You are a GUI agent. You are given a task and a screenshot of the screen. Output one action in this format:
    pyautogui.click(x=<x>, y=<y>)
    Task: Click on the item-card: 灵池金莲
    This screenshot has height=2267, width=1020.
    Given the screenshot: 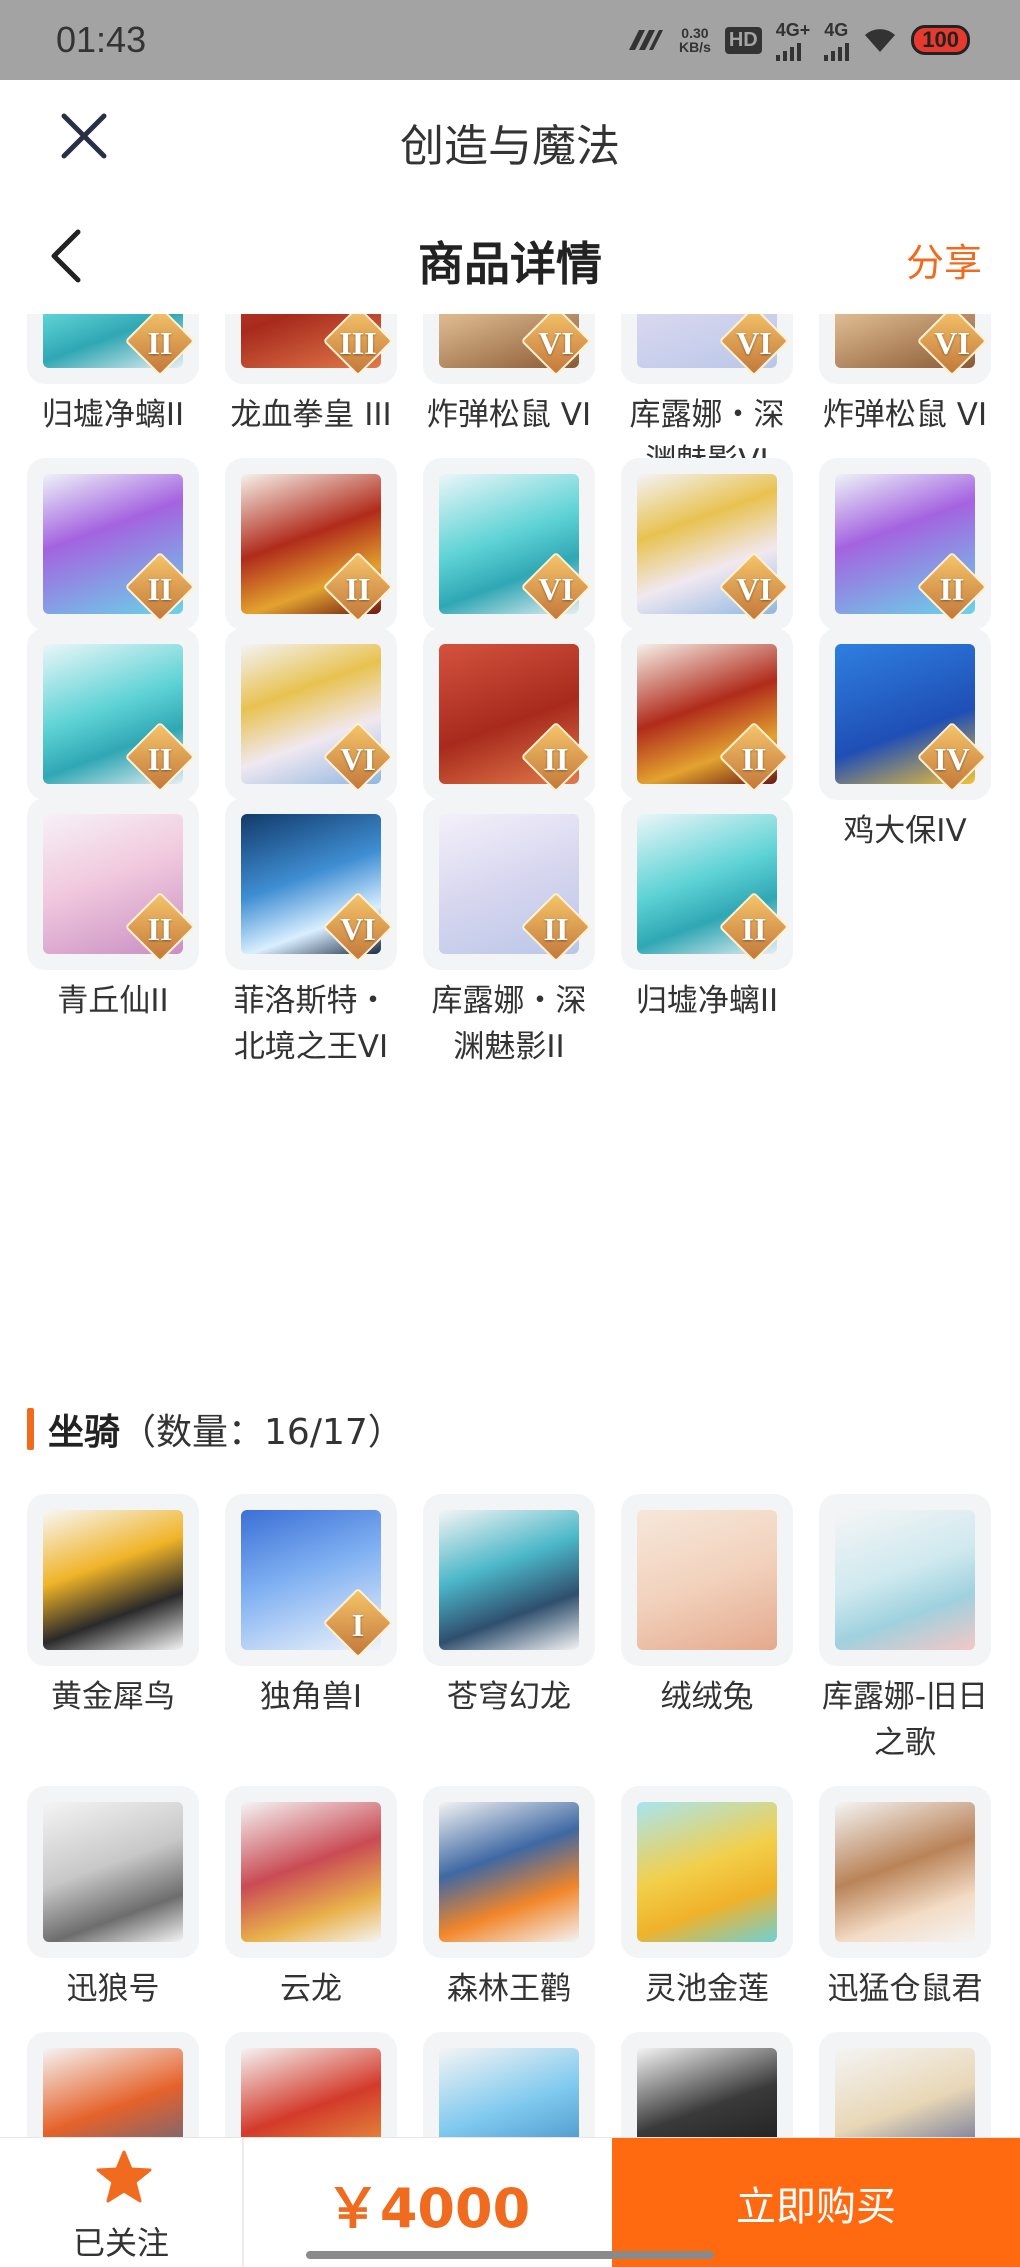 What is the action you would take?
    pyautogui.click(x=707, y=1899)
    